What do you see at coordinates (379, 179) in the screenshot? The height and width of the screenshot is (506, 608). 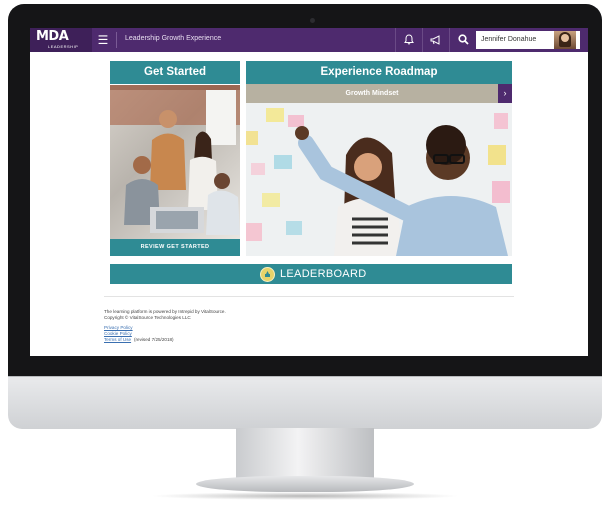 I see `roadmap-photo` at bounding box center [379, 179].